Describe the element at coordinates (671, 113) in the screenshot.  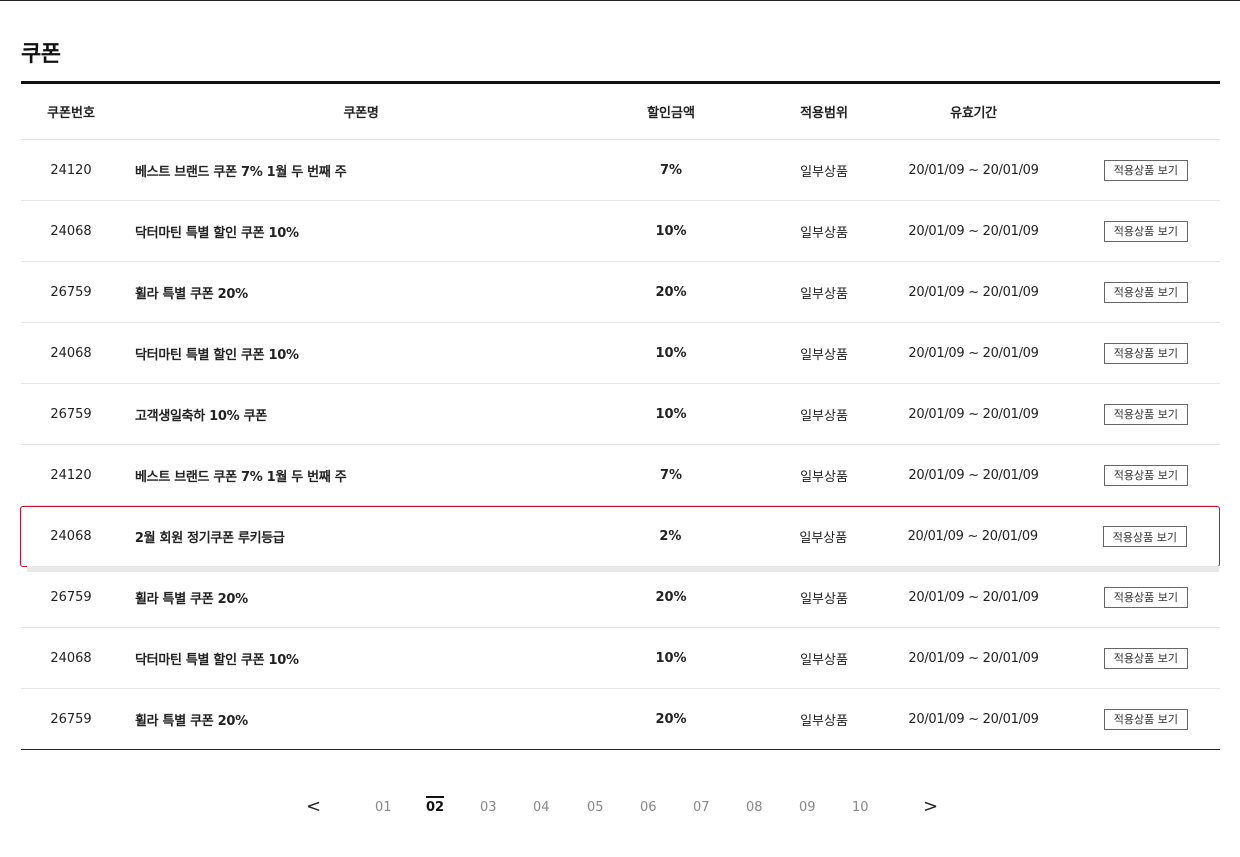
I see `header-discount-amount: 할인금액` at that location.